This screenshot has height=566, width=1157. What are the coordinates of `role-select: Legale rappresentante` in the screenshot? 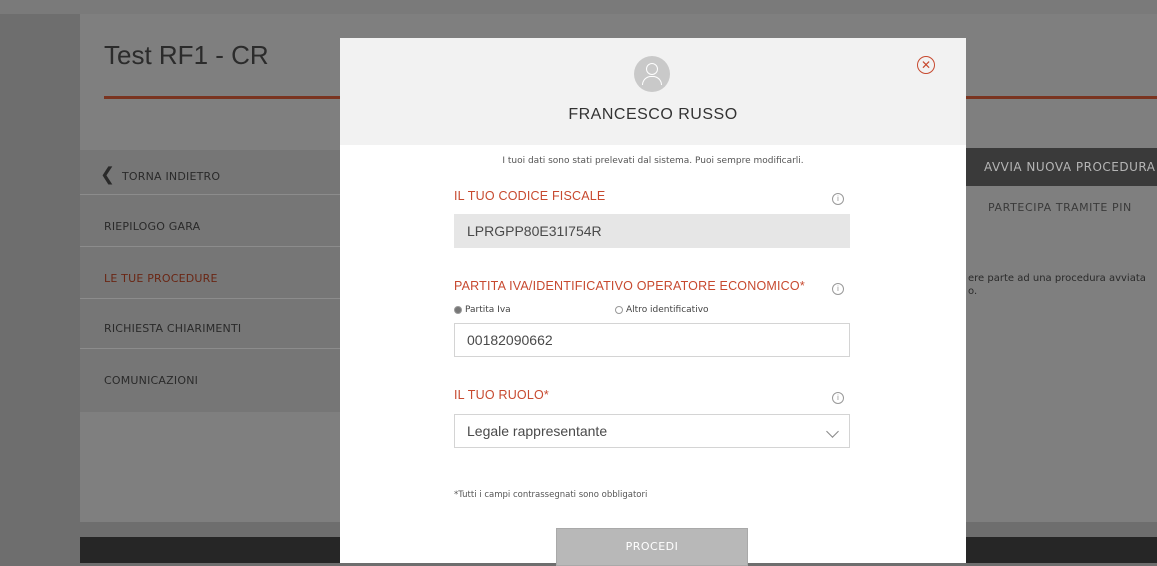 It's located at (652, 431).